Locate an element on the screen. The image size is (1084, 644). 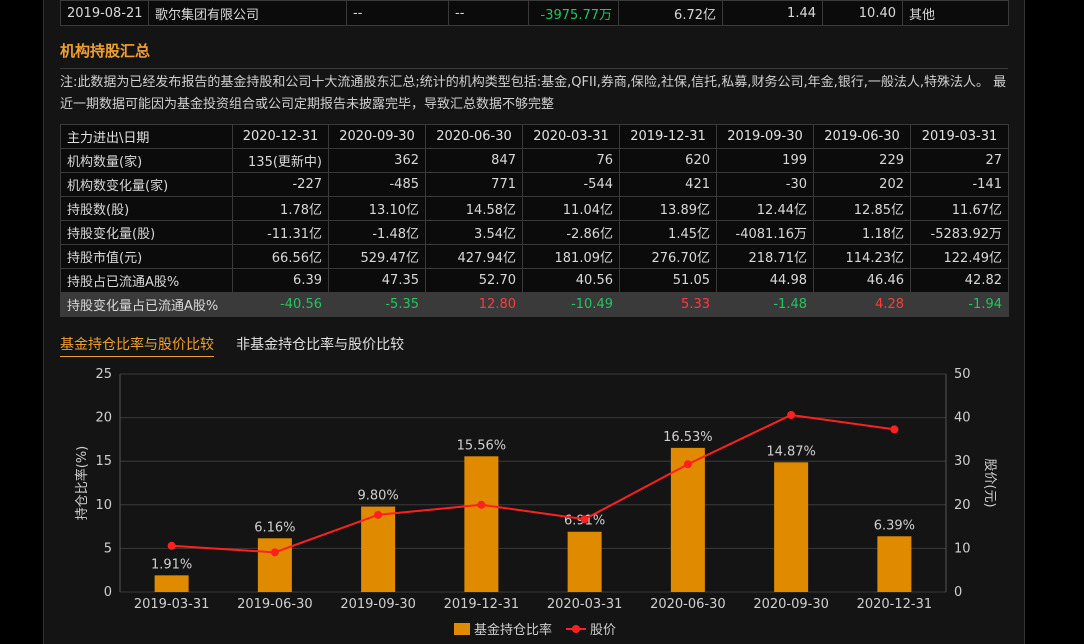
holder-date: 2019-08-21 is located at coordinates (104, 13).